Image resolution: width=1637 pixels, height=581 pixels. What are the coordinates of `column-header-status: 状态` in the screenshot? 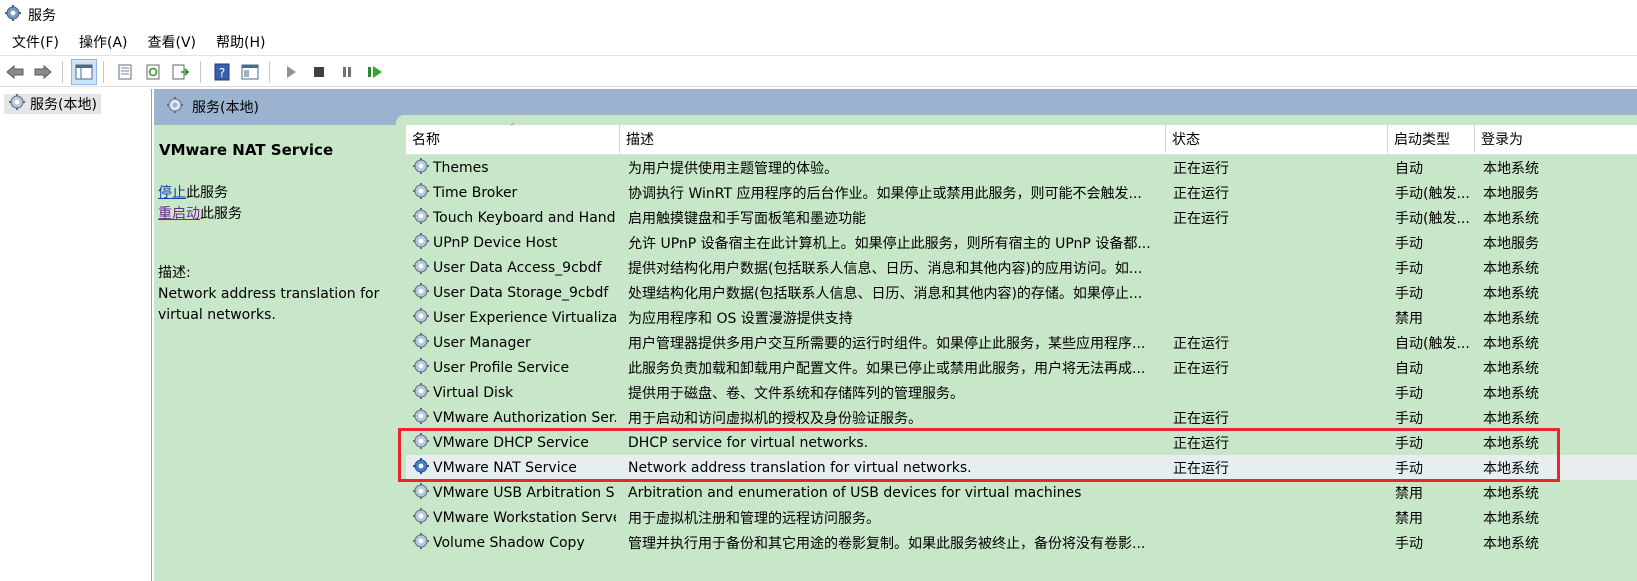 It's located at (1277, 139).